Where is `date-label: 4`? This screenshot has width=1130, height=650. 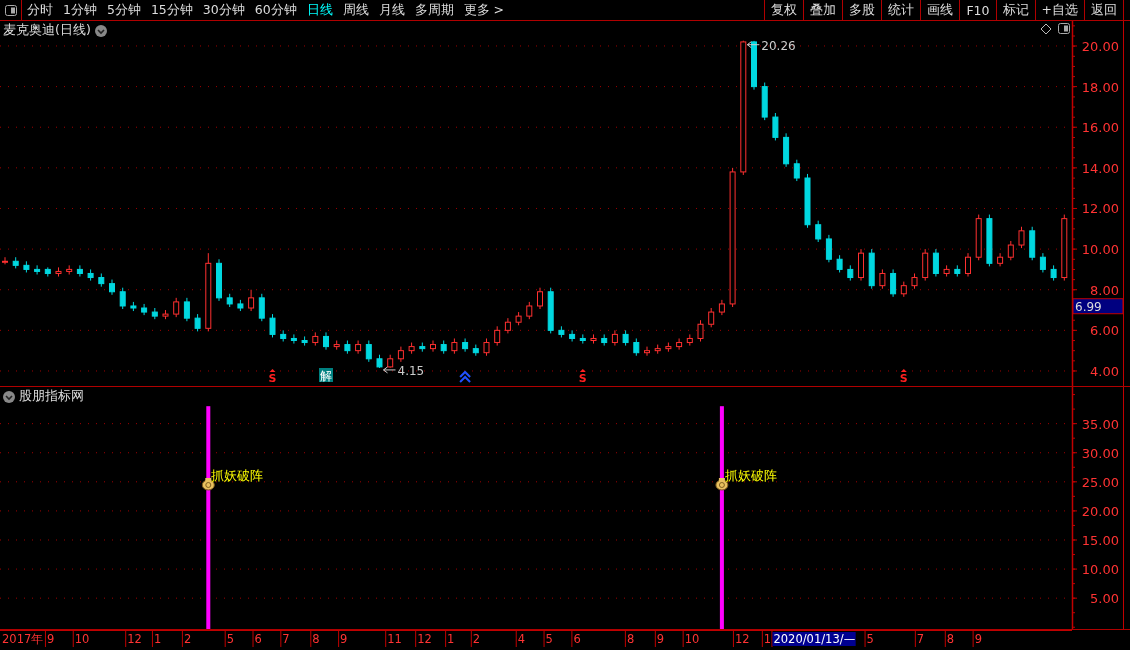 date-label: 4 is located at coordinates (521, 639).